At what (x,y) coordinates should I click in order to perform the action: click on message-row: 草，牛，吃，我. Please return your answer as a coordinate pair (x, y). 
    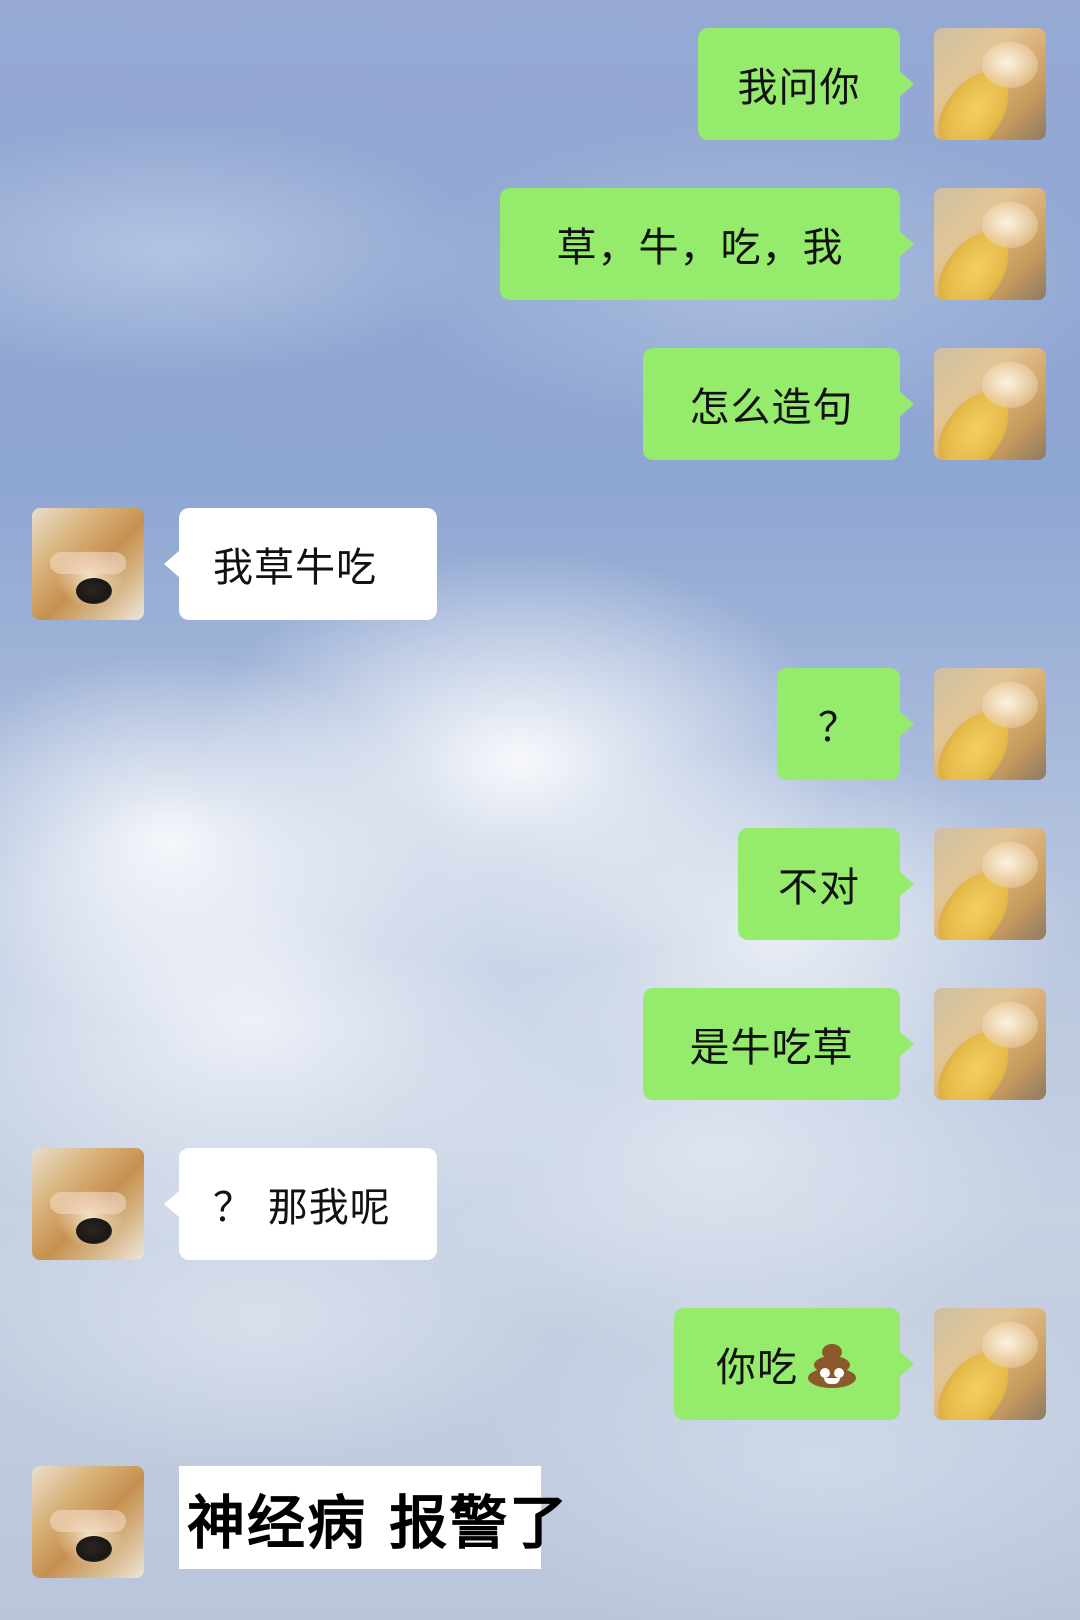
    Looking at the image, I should click on (540, 244).